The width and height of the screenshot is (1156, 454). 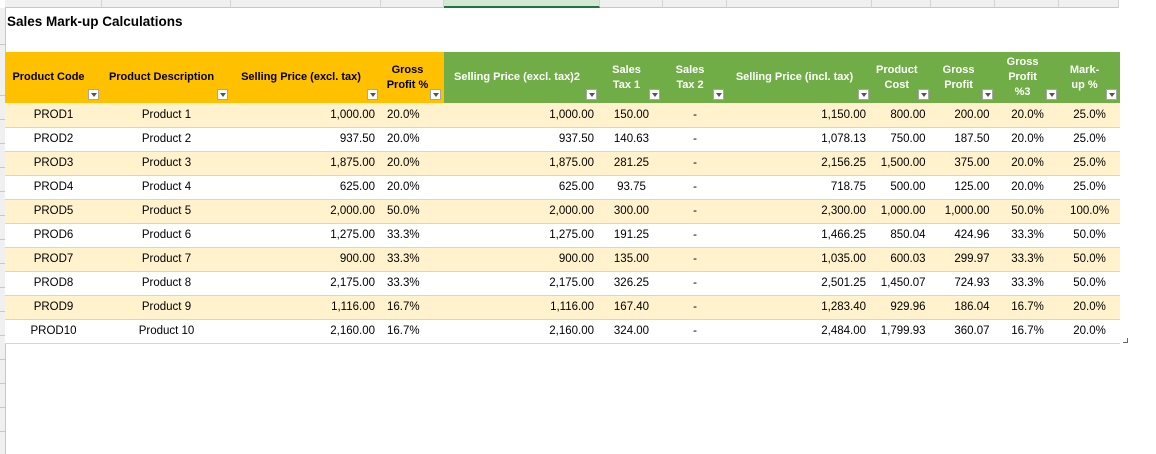 I want to click on table-cell: 2,484.00, so click(x=799, y=331).